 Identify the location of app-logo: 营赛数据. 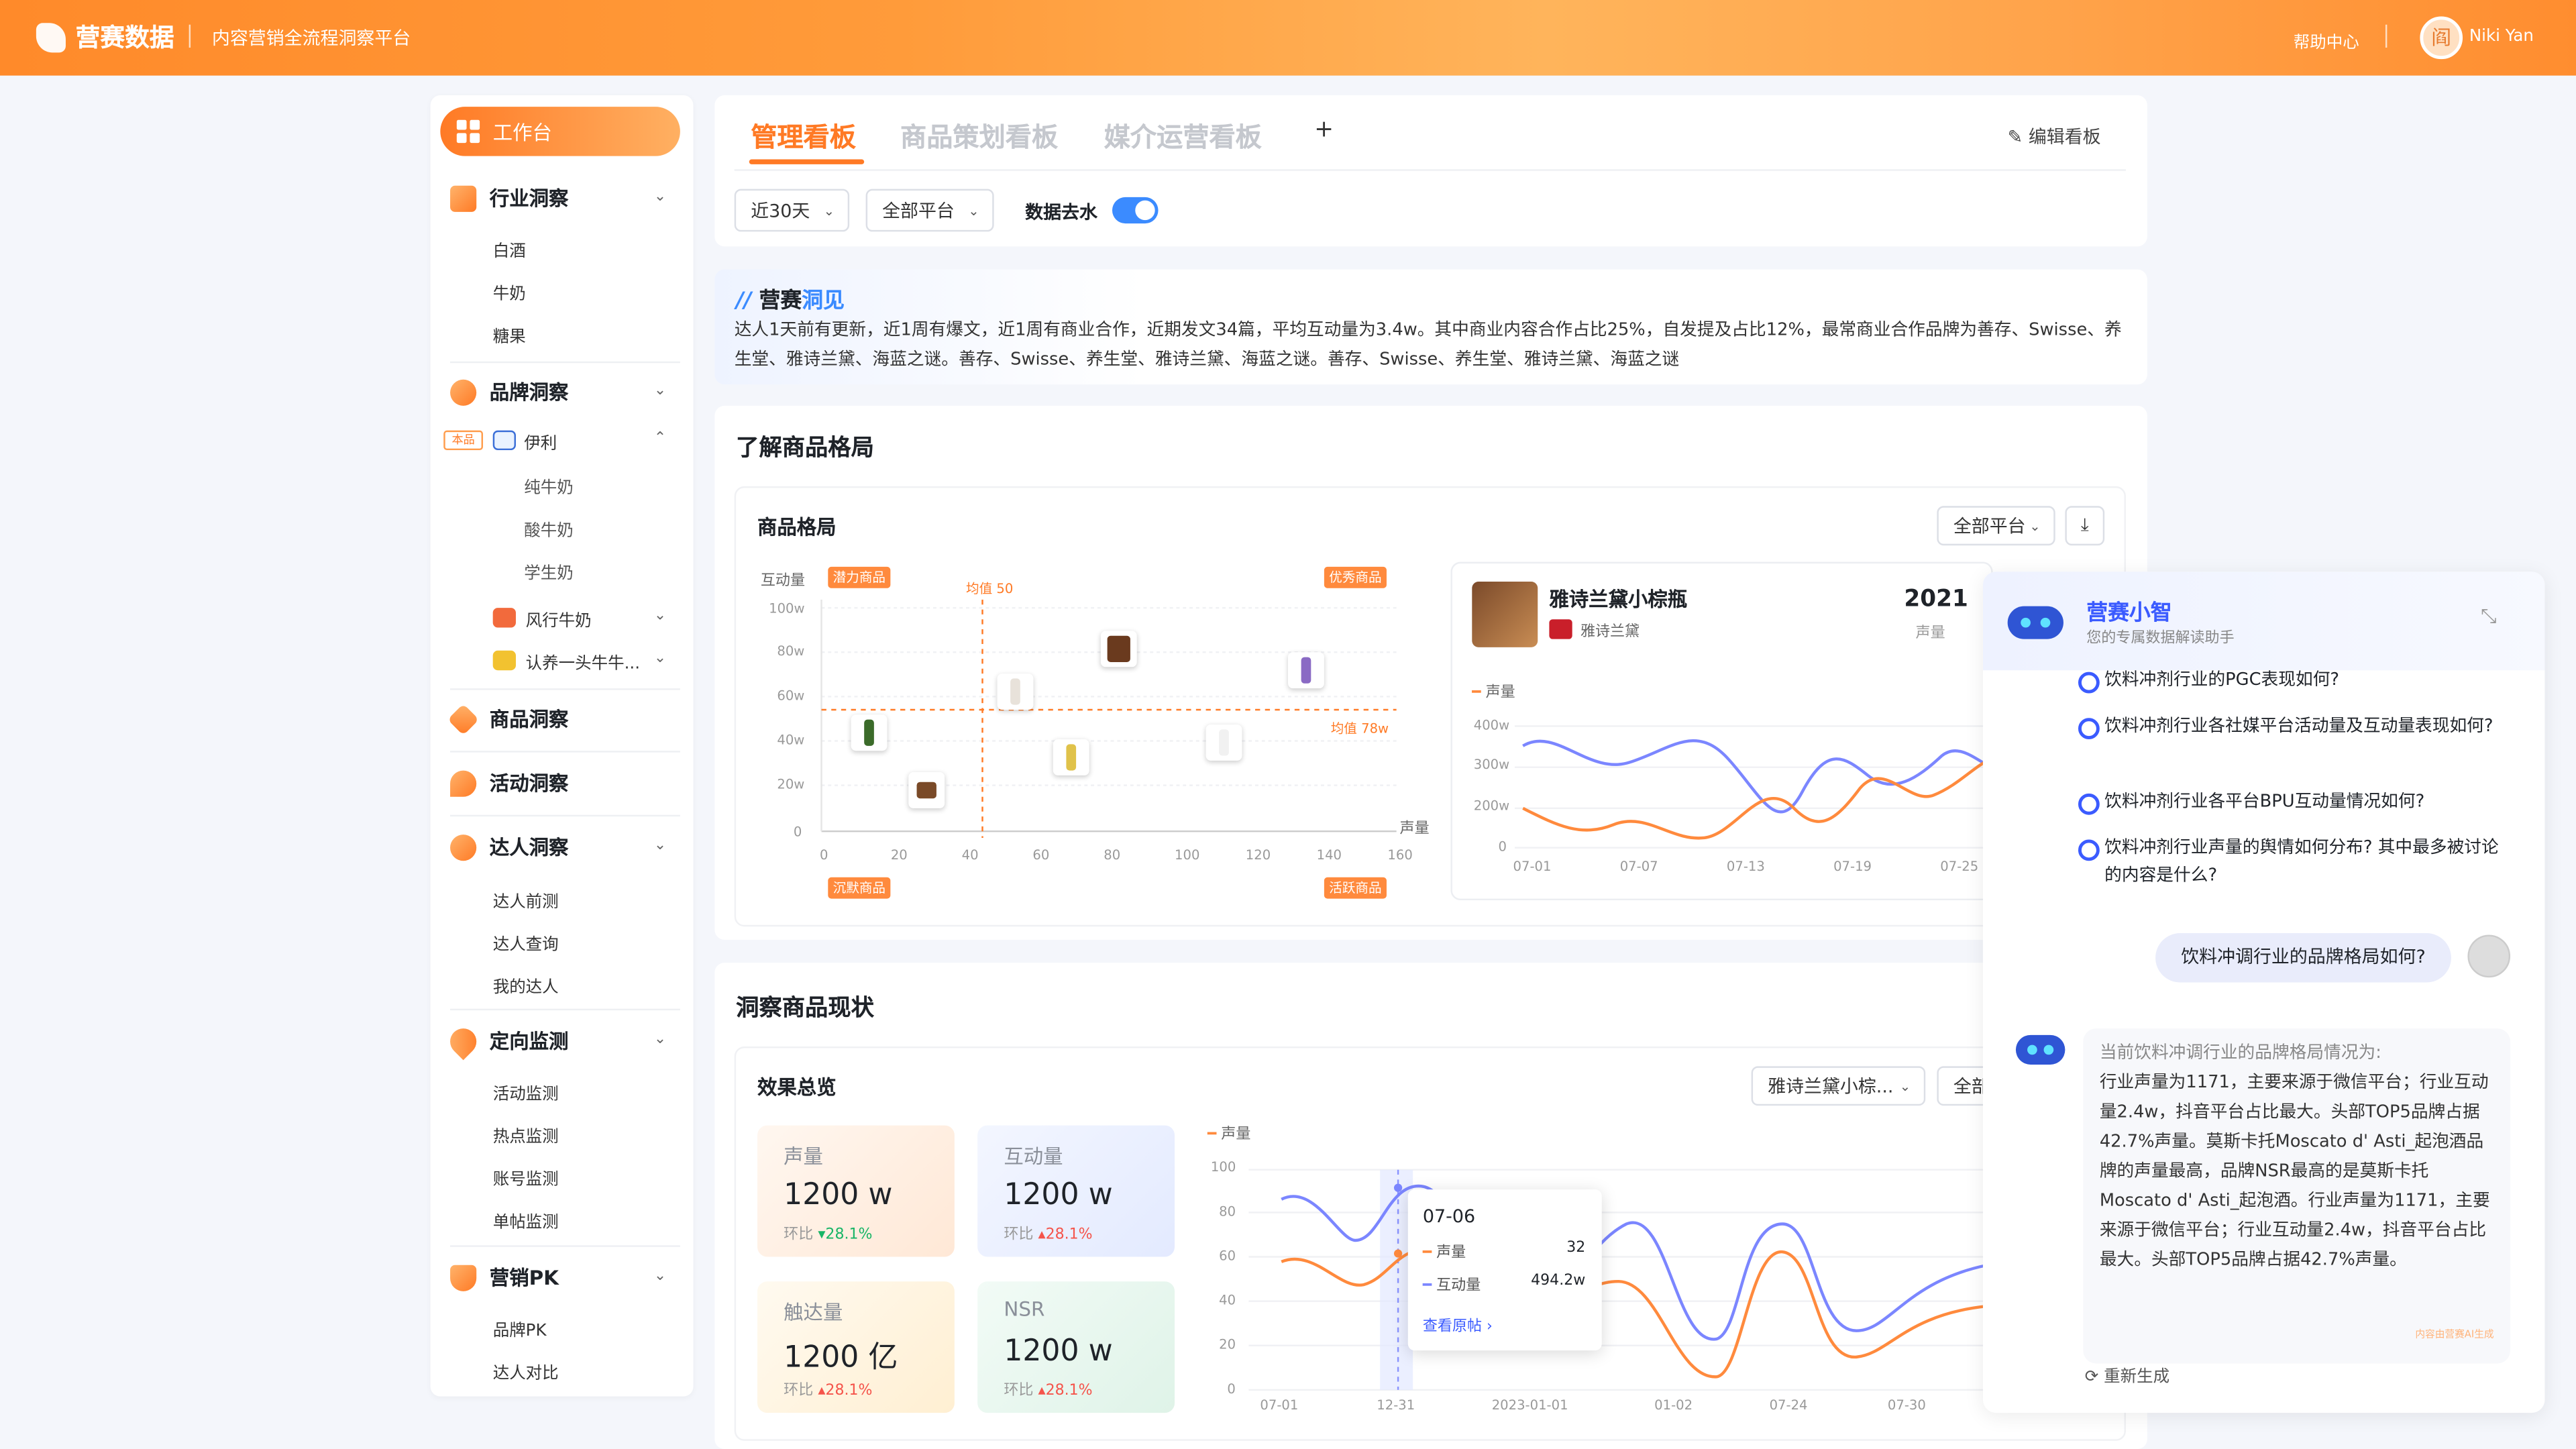
(105, 36).